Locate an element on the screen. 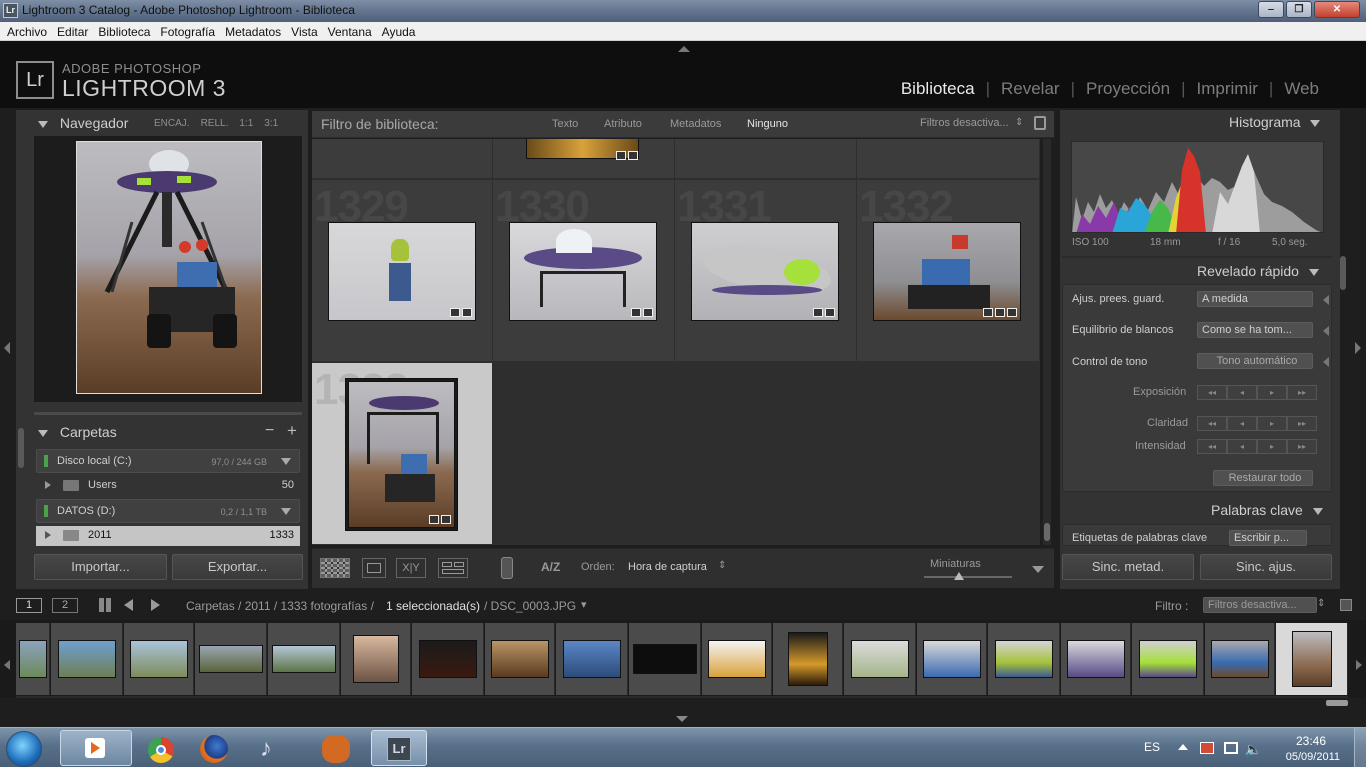 The height and width of the screenshot is (767, 1366). menu-archivo: Archivo is located at coordinates (27, 31).